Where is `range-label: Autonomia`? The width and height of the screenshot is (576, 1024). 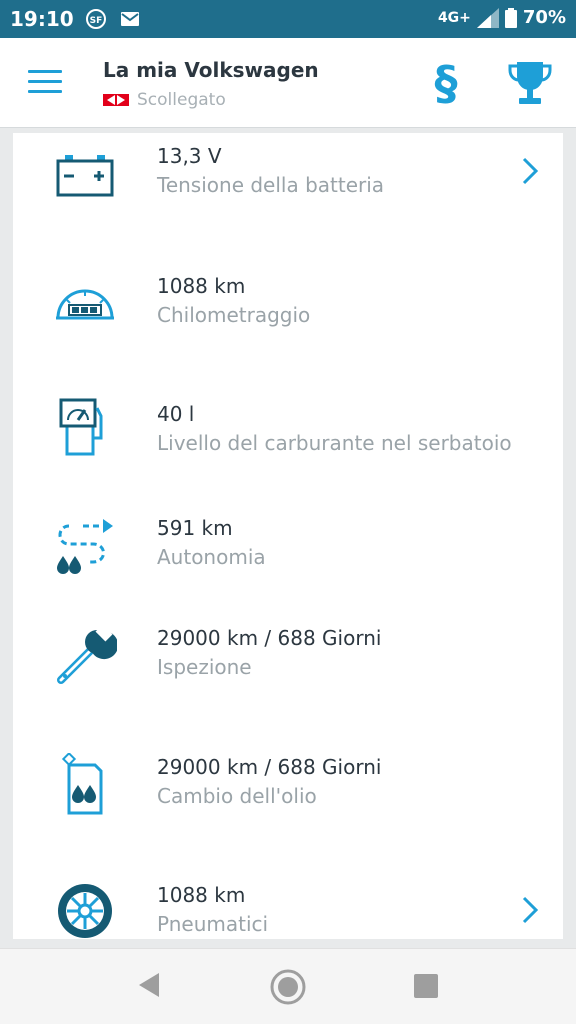 range-label: Autonomia is located at coordinates (211, 557).